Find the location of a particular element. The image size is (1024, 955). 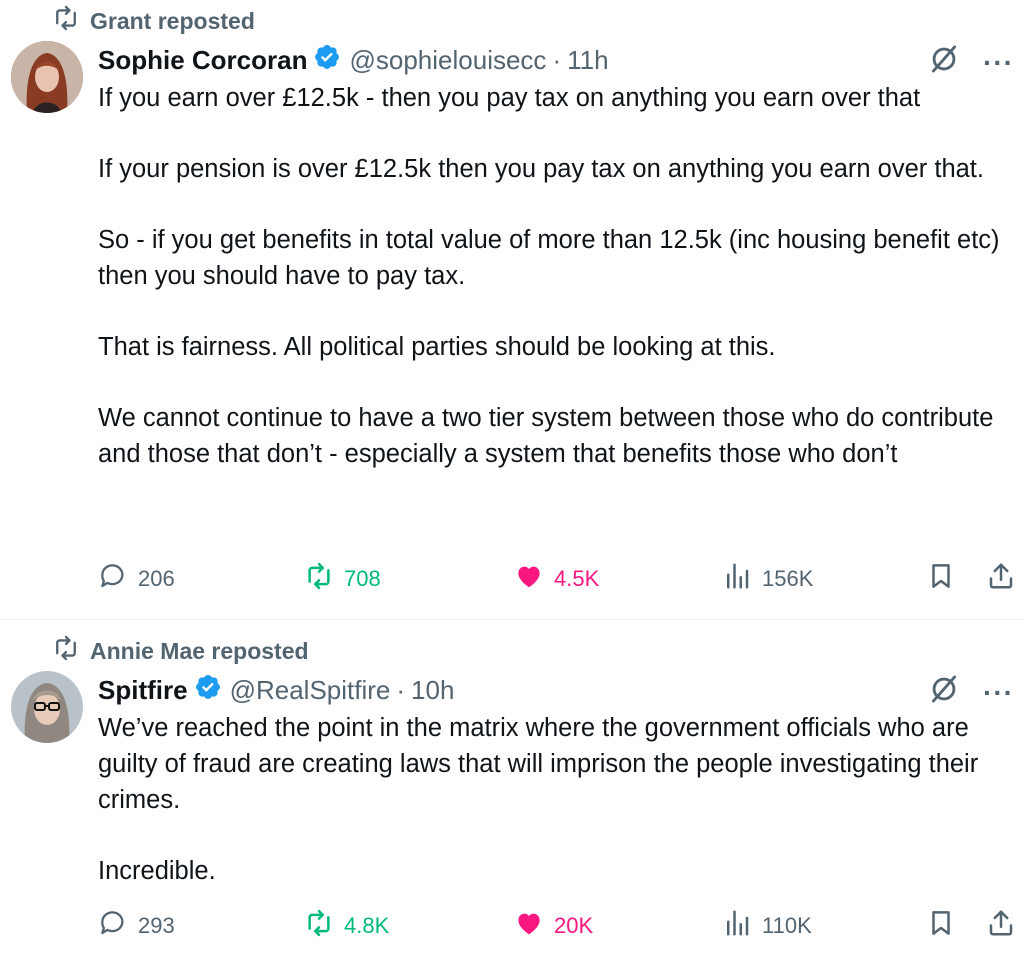

reply-count: 206 is located at coordinates (156, 578).